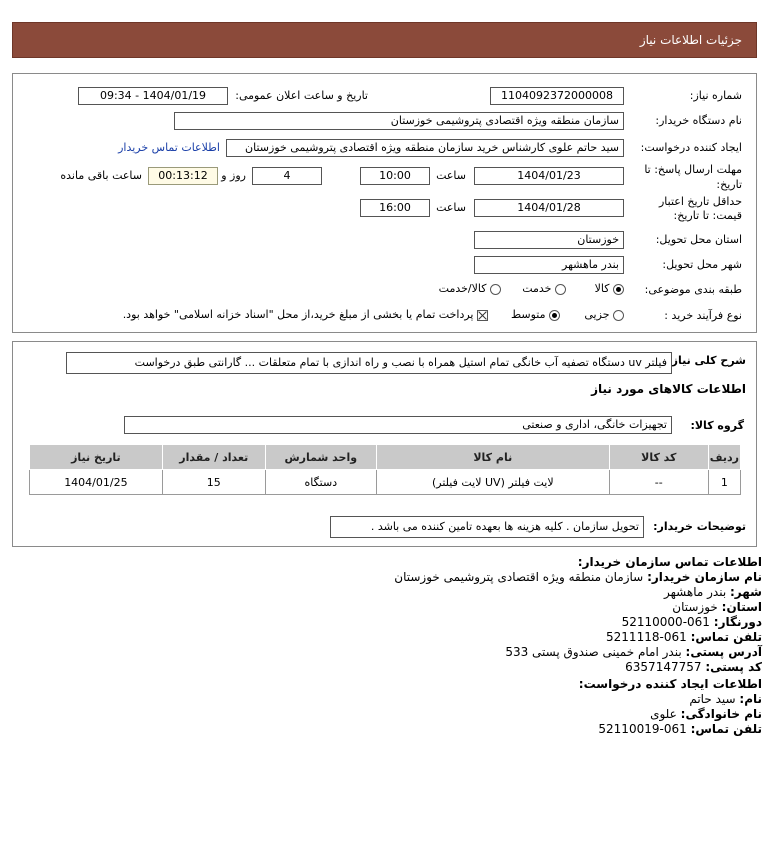 The height and width of the screenshot is (845, 770). I want to click on buyer-notes-label: توضیحات خریدار:, so click(699, 526).